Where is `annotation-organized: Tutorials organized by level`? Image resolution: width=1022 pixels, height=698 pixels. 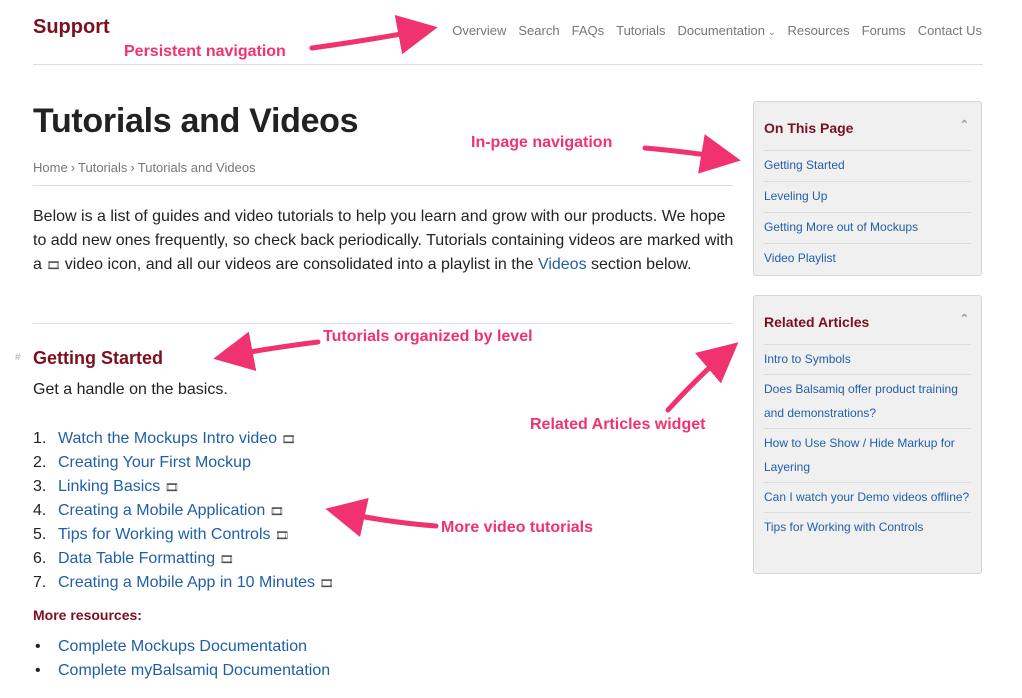 annotation-organized: Tutorials organized by level is located at coordinates (428, 336).